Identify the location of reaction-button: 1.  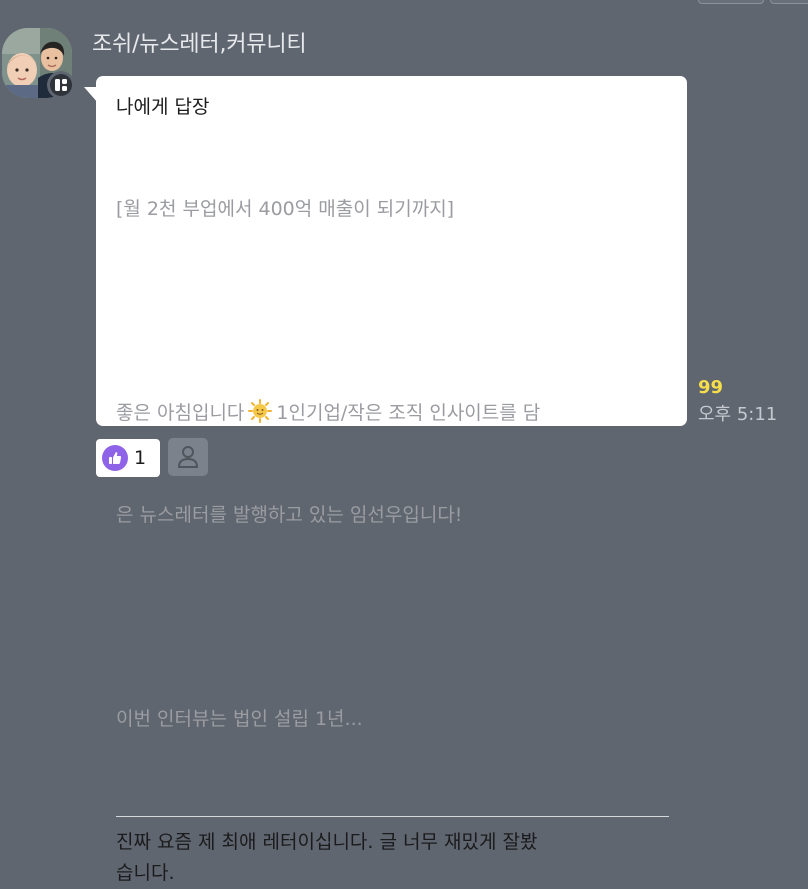
(128, 458).